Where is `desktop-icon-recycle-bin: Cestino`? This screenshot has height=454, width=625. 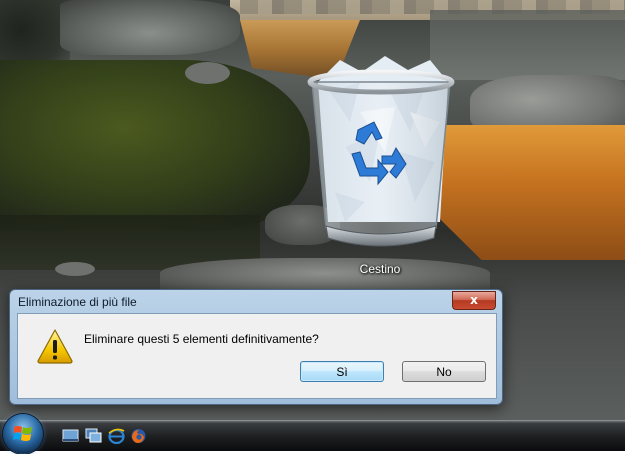
desktop-icon-recycle-bin: Cestino is located at coordinates (380, 168).